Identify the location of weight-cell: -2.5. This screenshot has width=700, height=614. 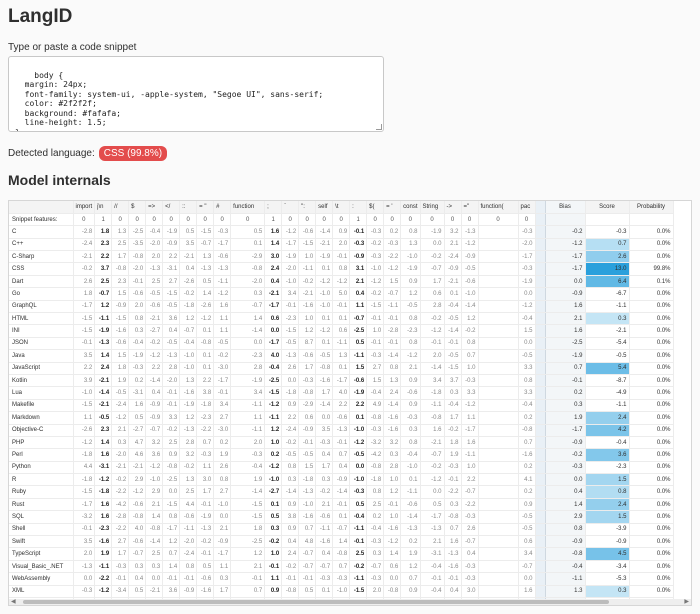
(358, 331).